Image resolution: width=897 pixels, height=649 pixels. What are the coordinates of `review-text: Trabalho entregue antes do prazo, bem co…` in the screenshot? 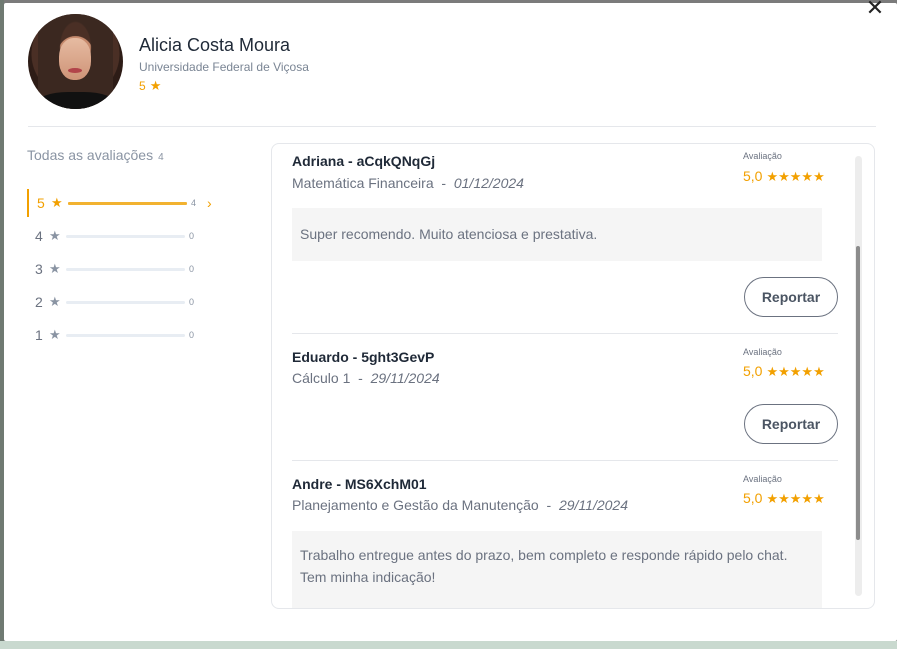 It's located at (557, 569).